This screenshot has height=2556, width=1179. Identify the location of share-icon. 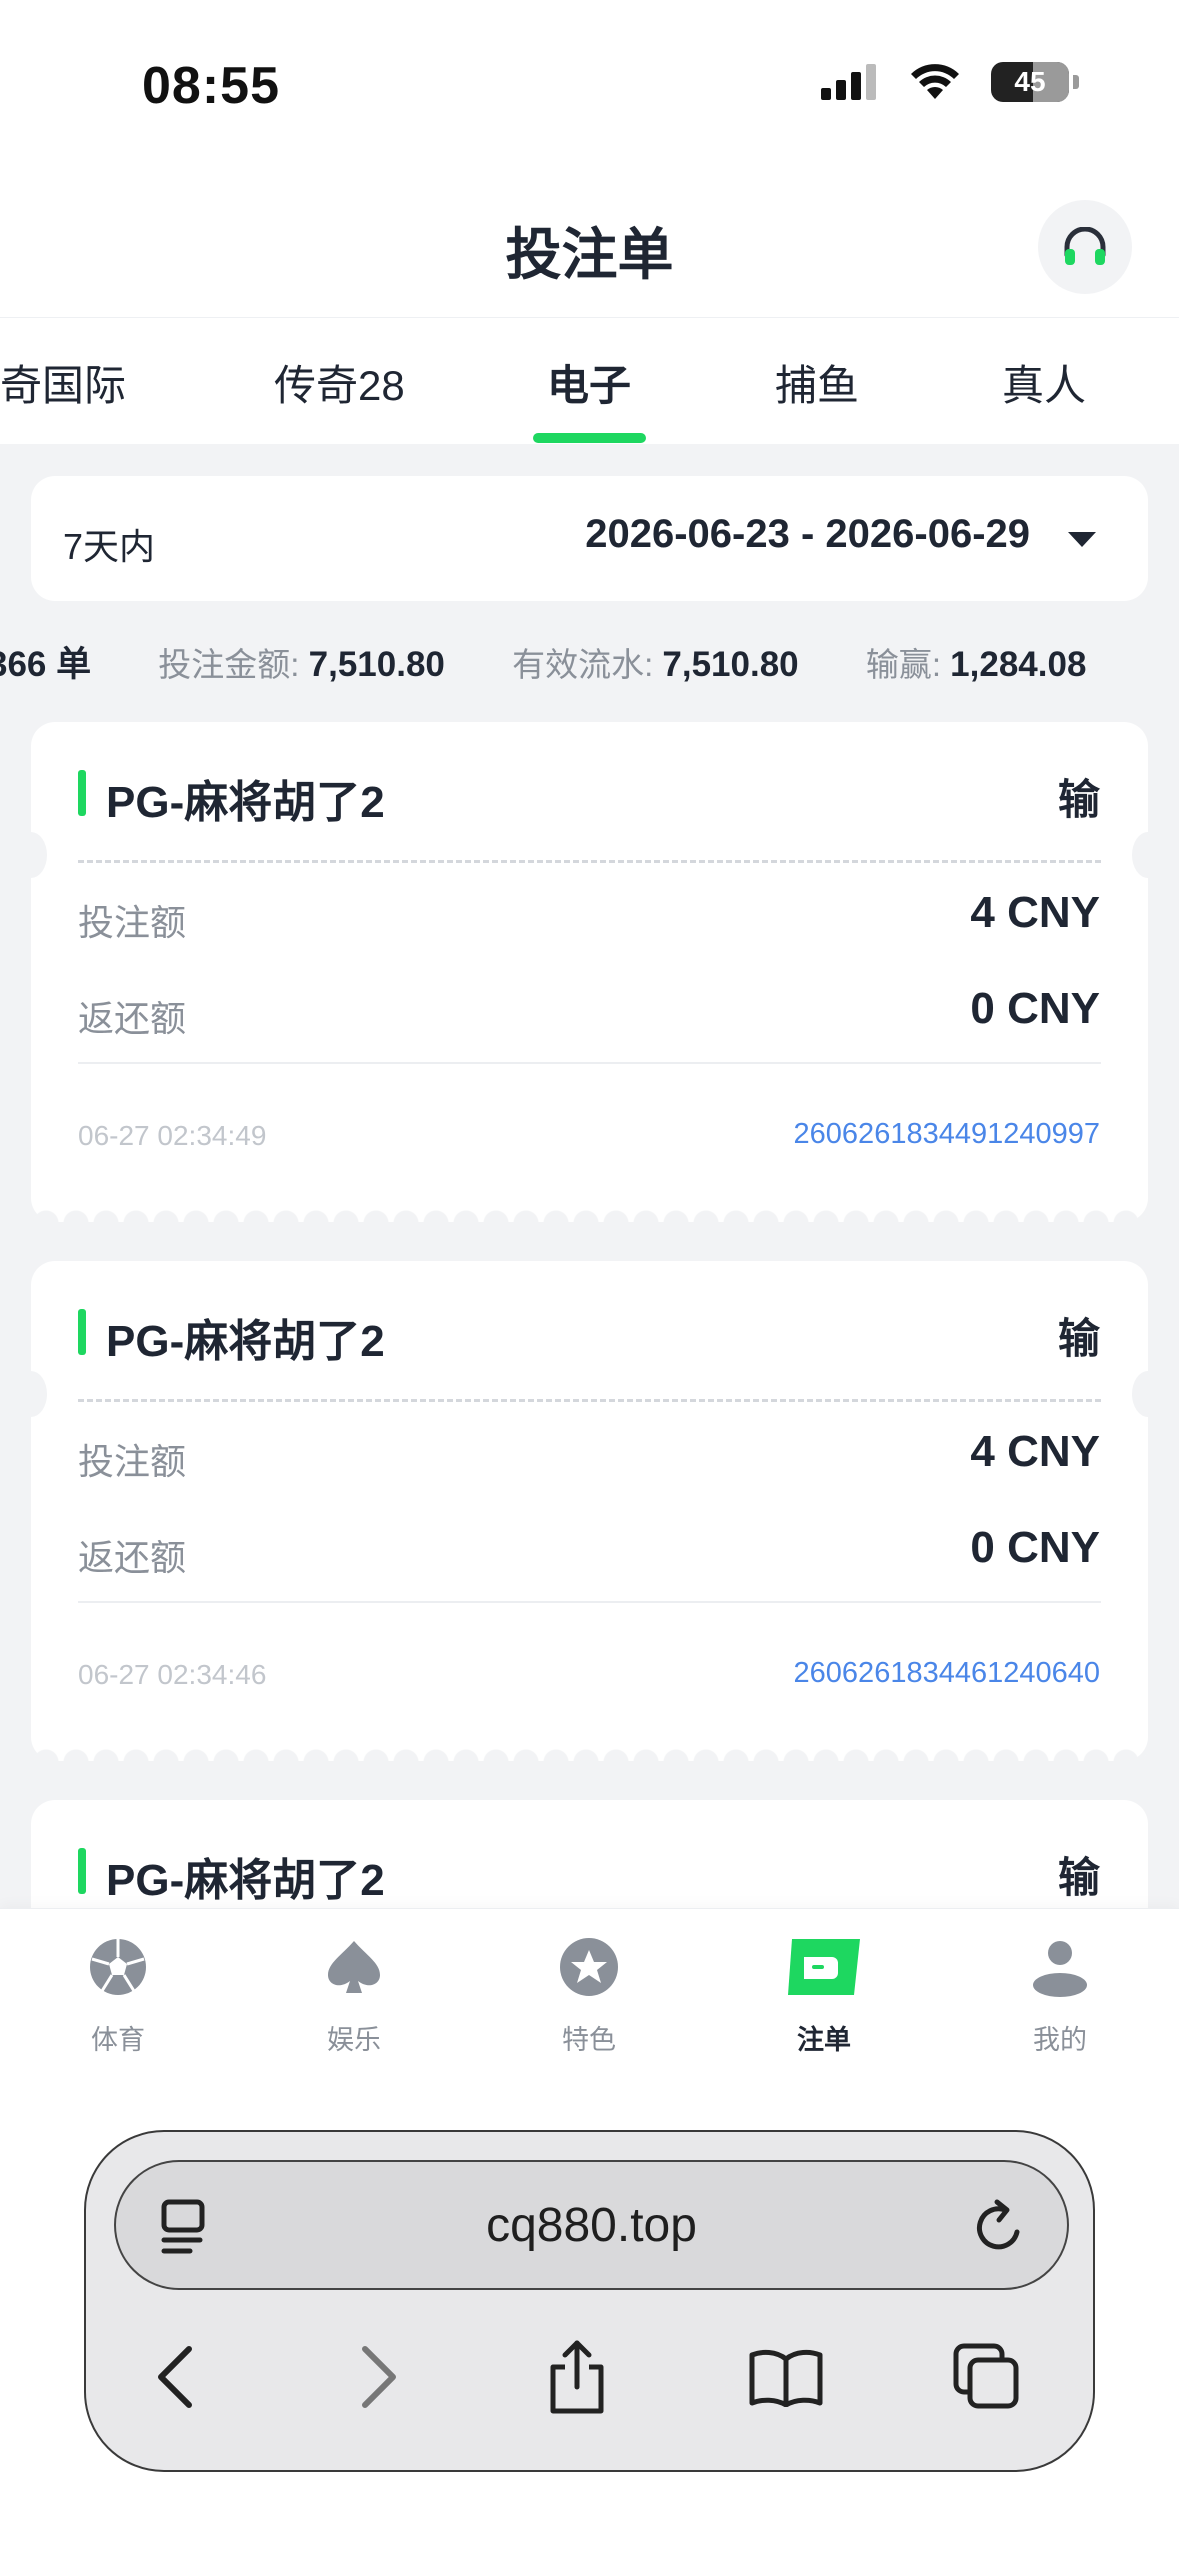
(577, 2377).